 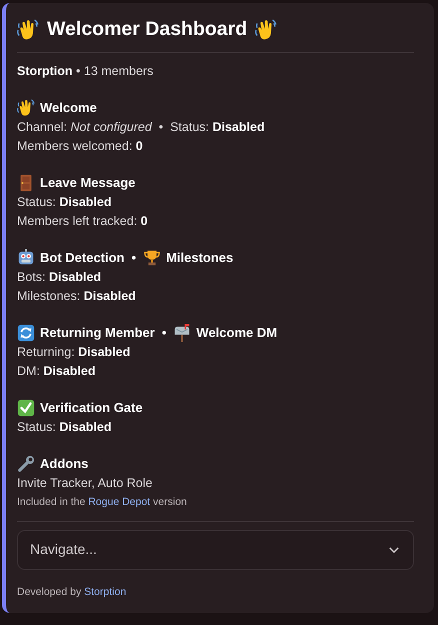 I want to click on robot-icon, so click(x=26, y=258).